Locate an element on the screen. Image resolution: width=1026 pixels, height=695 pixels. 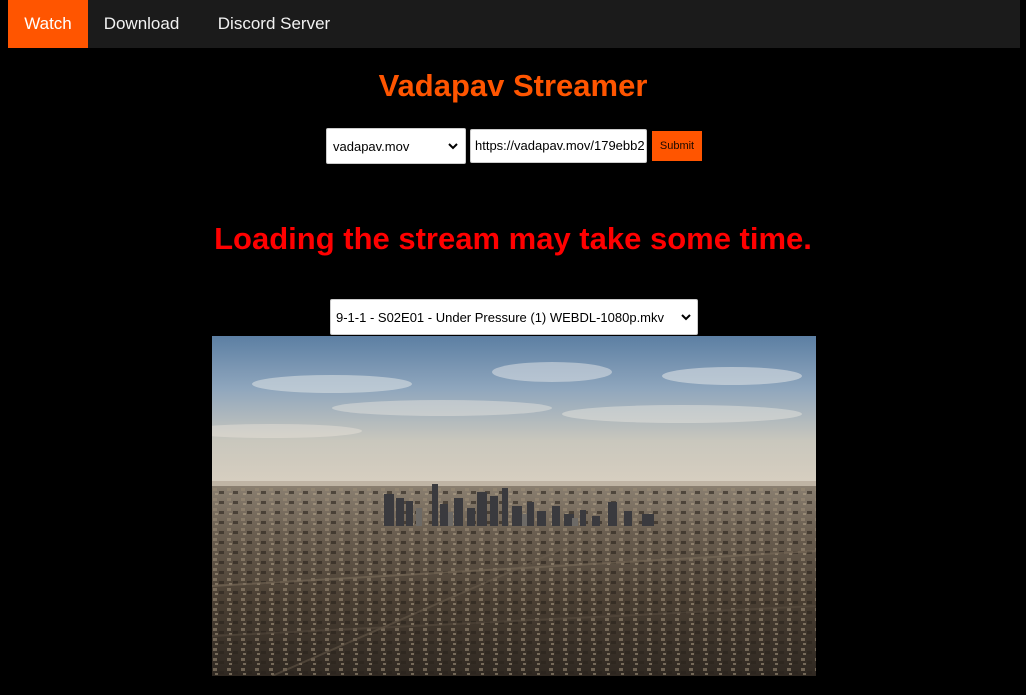
nav-watch-label: Watch is located at coordinates (48, 23).